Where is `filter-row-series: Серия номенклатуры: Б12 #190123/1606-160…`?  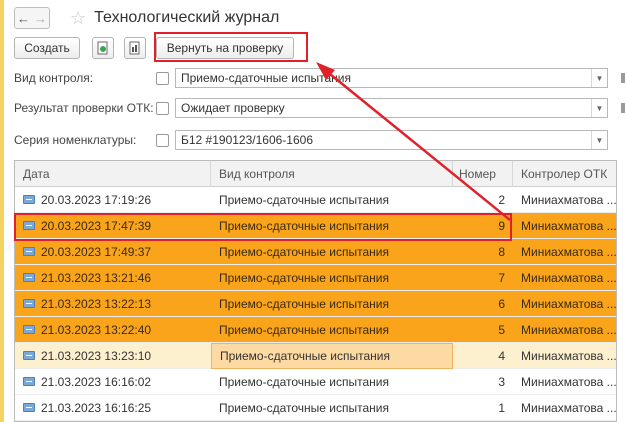 filter-row-series: Серия номенклатуры: Б12 #190123/1606-160… is located at coordinates (311, 140).